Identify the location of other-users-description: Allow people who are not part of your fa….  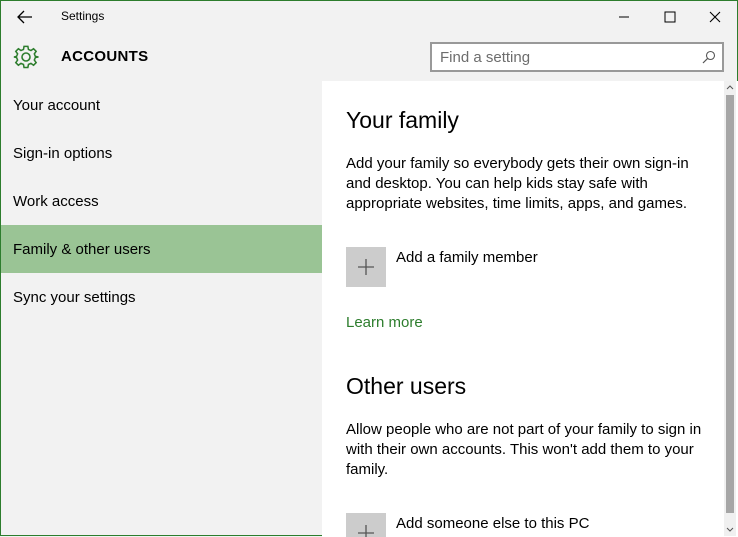
(524, 449).